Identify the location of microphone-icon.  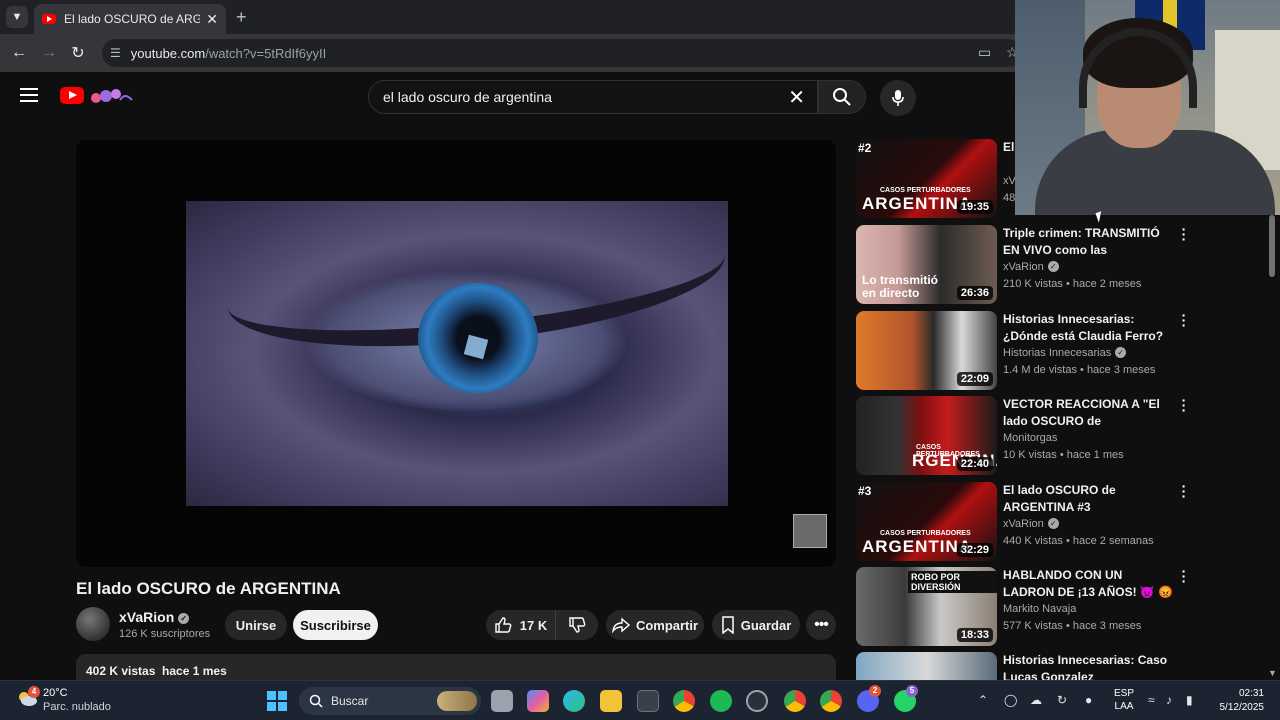
(898, 98).